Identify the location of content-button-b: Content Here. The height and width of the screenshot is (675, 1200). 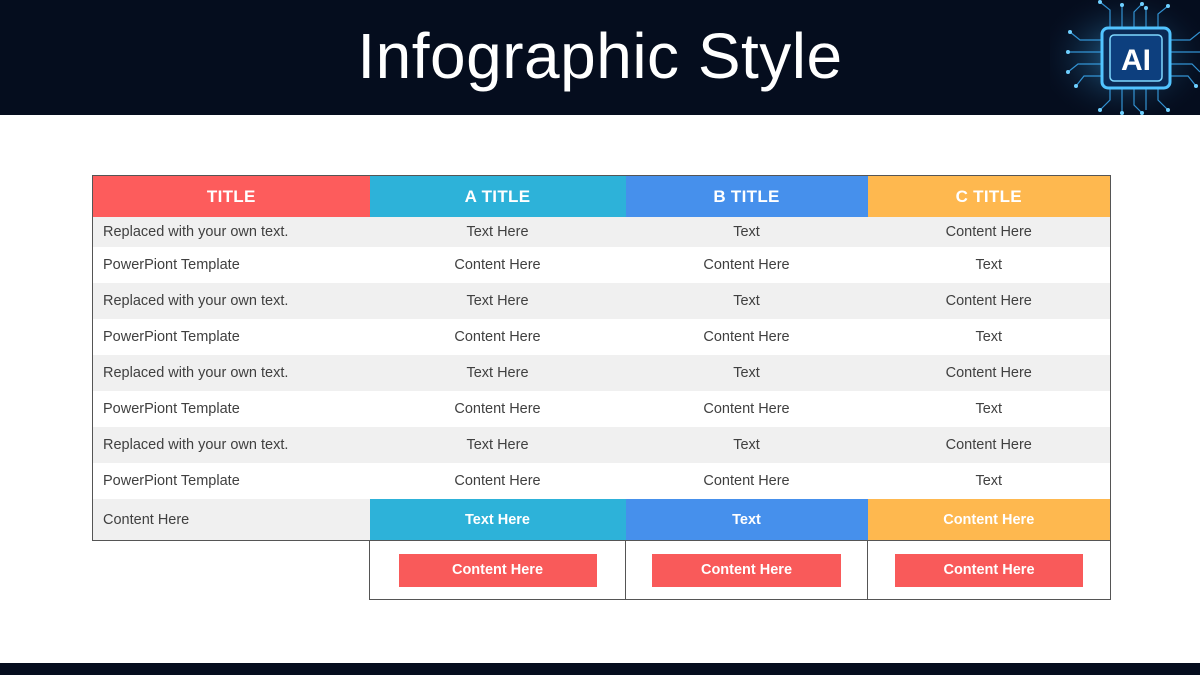
(746, 570).